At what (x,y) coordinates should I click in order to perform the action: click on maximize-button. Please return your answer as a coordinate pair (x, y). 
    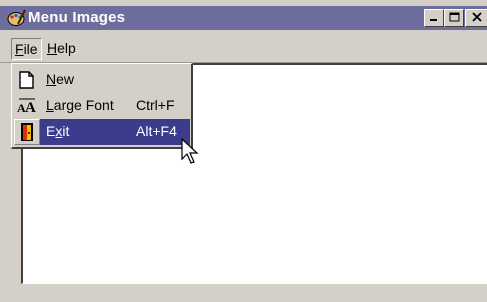
    Looking at the image, I should click on (454, 18).